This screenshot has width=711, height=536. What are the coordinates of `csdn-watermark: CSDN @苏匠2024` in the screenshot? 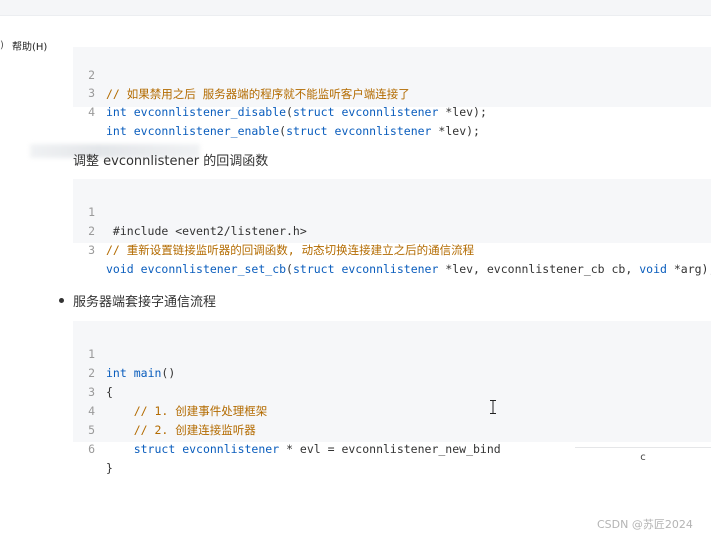 It's located at (645, 524).